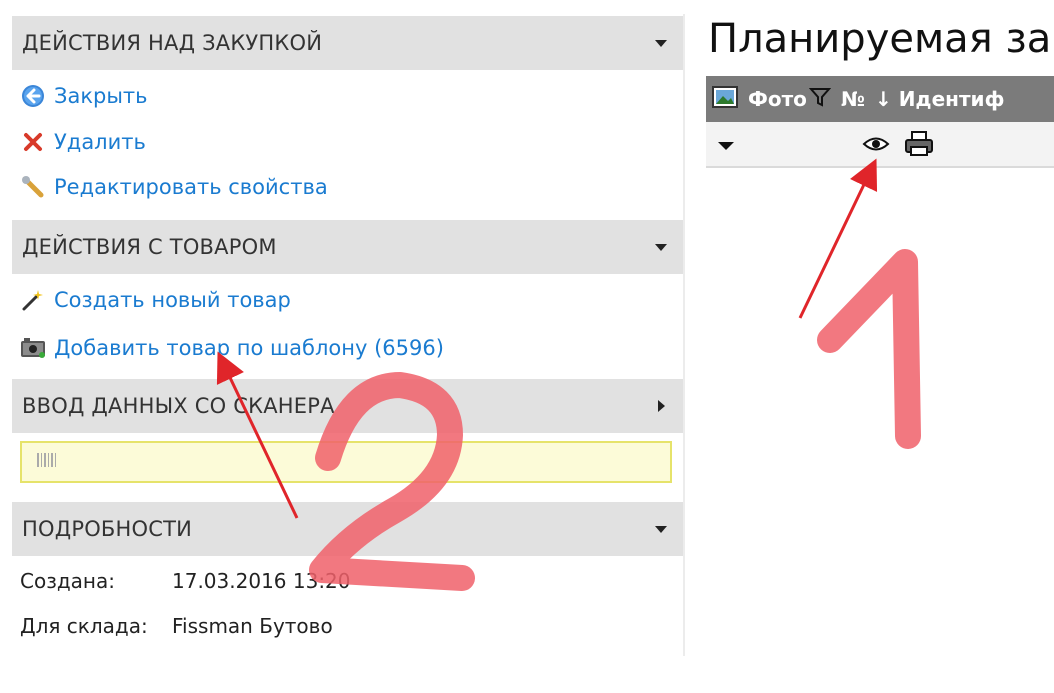 The width and height of the screenshot is (1054, 693). What do you see at coordinates (261, 581) in the screenshot?
I see `created-value: 17.03.2016 13:20` at bounding box center [261, 581].